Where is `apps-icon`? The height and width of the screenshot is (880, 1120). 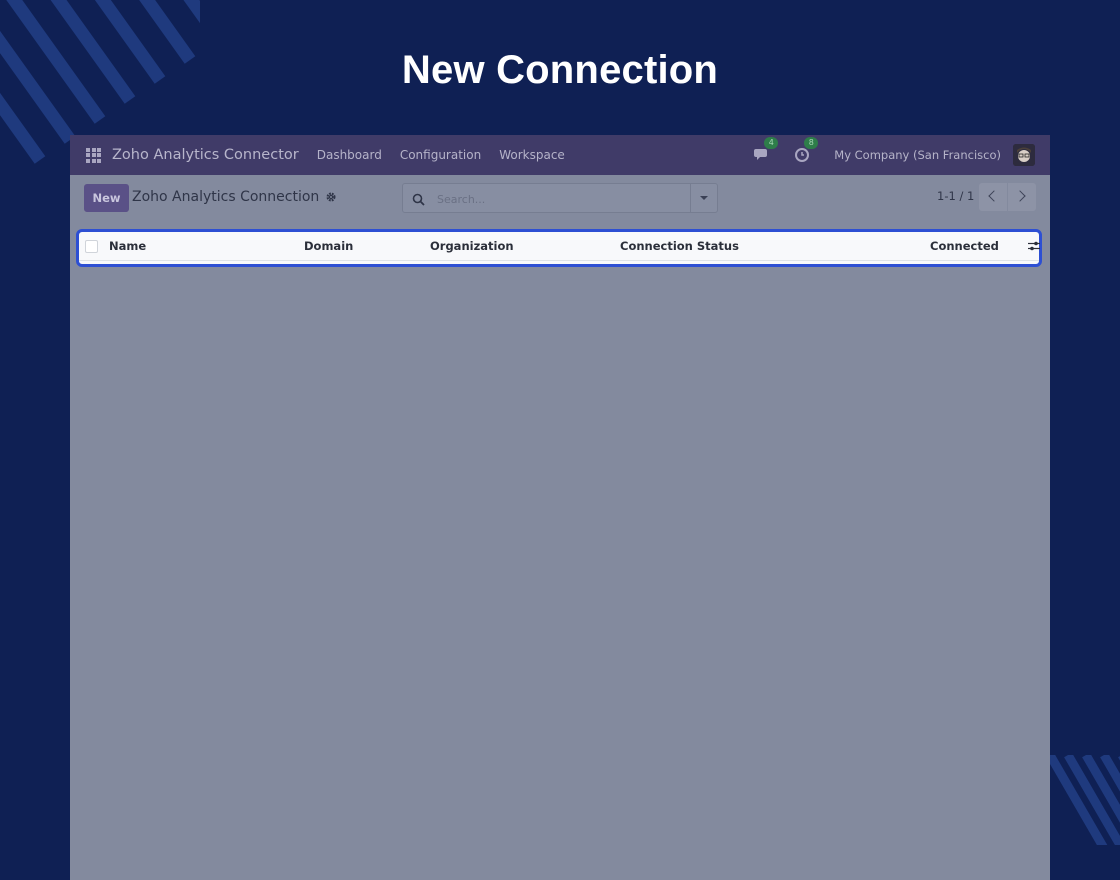 apps-icon is located at coordinates (93, 155).